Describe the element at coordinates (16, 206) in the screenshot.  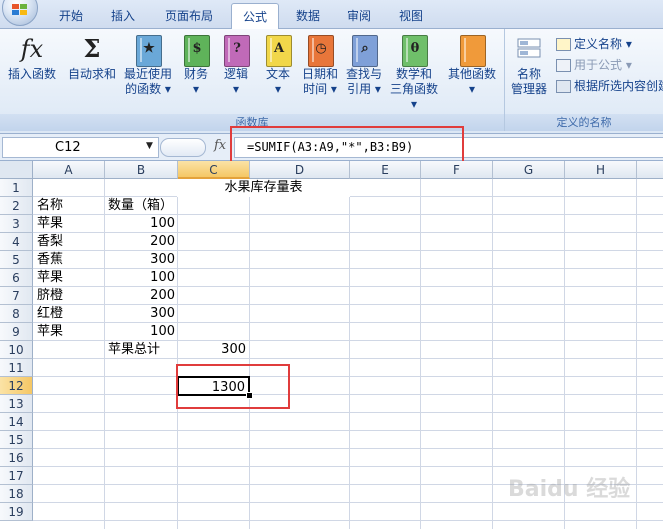
I see `row-header: 2` at that location.